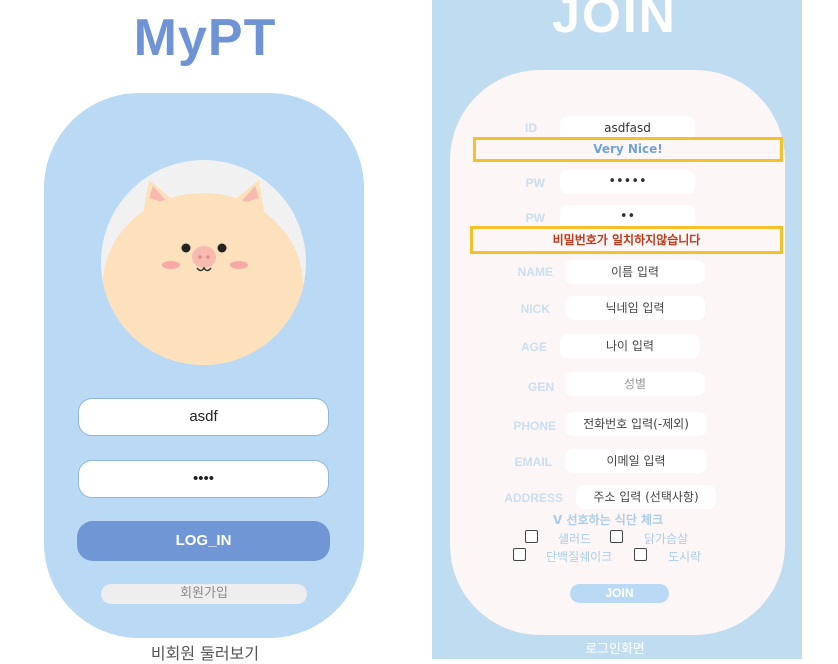 The height and width of the screenshot is (664, 838). I want to click on address-label: ADDRESS, so click(533, 498).